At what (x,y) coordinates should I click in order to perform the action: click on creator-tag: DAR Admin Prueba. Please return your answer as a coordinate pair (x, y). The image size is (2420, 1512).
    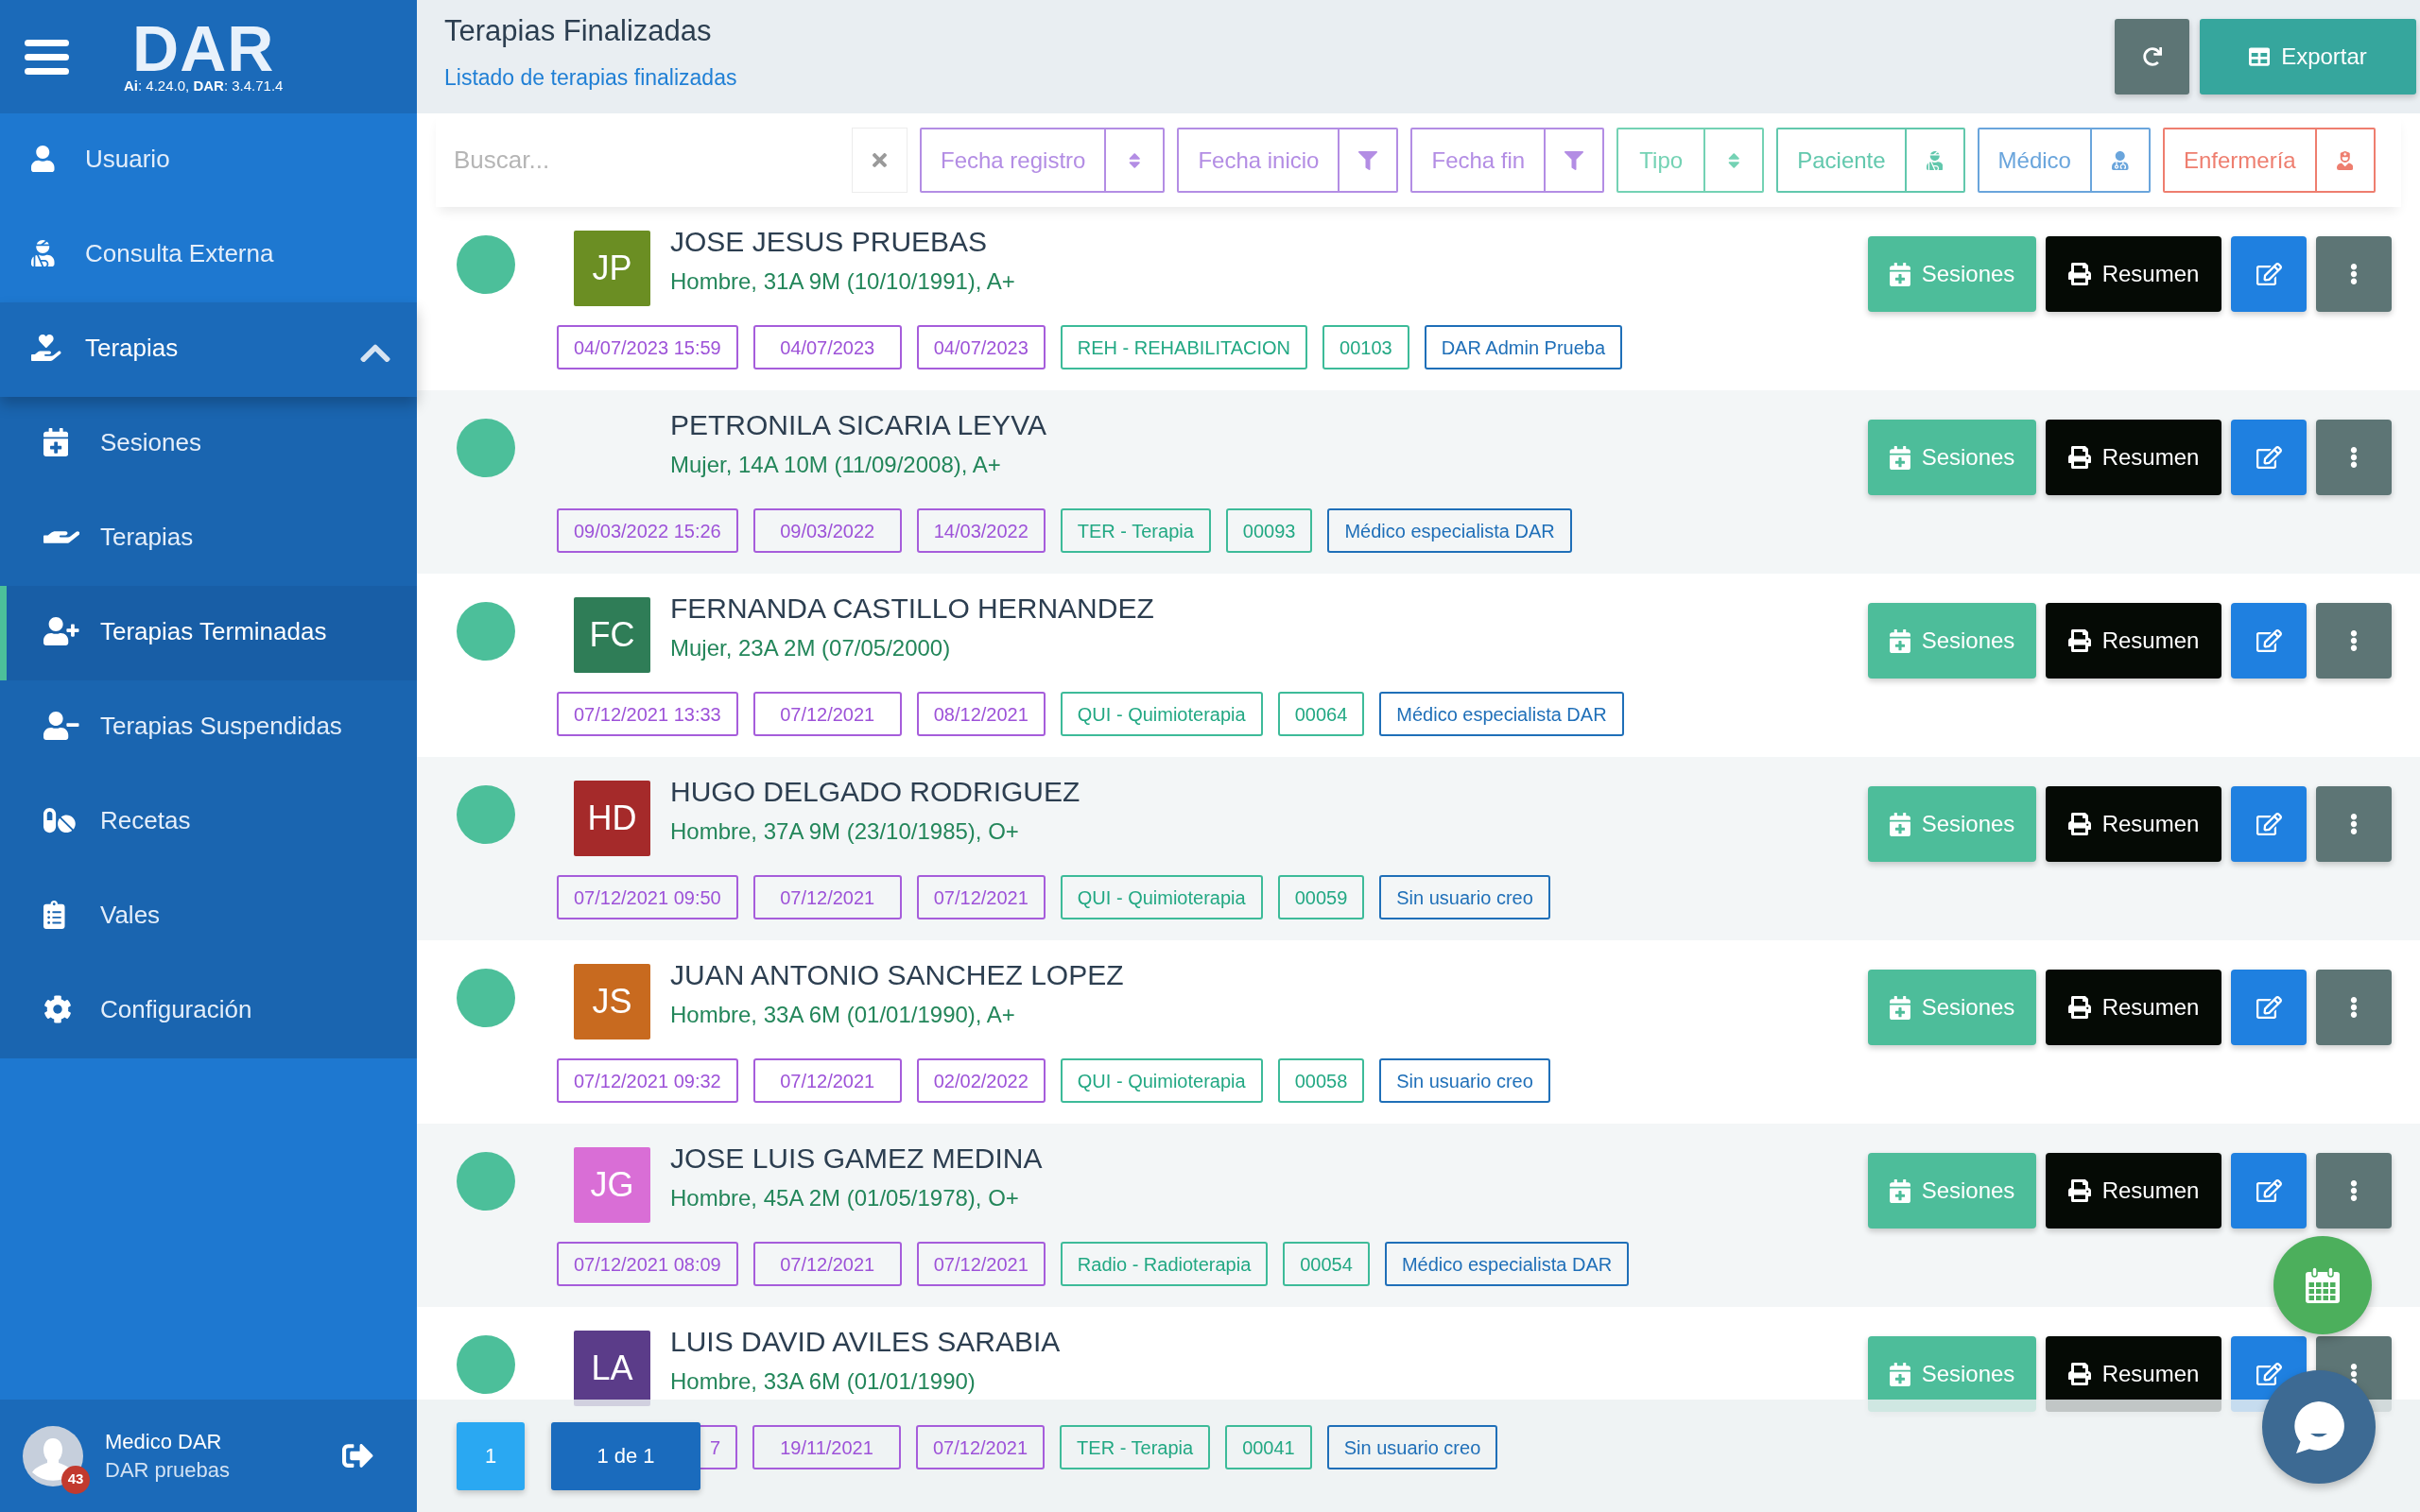
    Looking at the image, I should click on (1523, 347).